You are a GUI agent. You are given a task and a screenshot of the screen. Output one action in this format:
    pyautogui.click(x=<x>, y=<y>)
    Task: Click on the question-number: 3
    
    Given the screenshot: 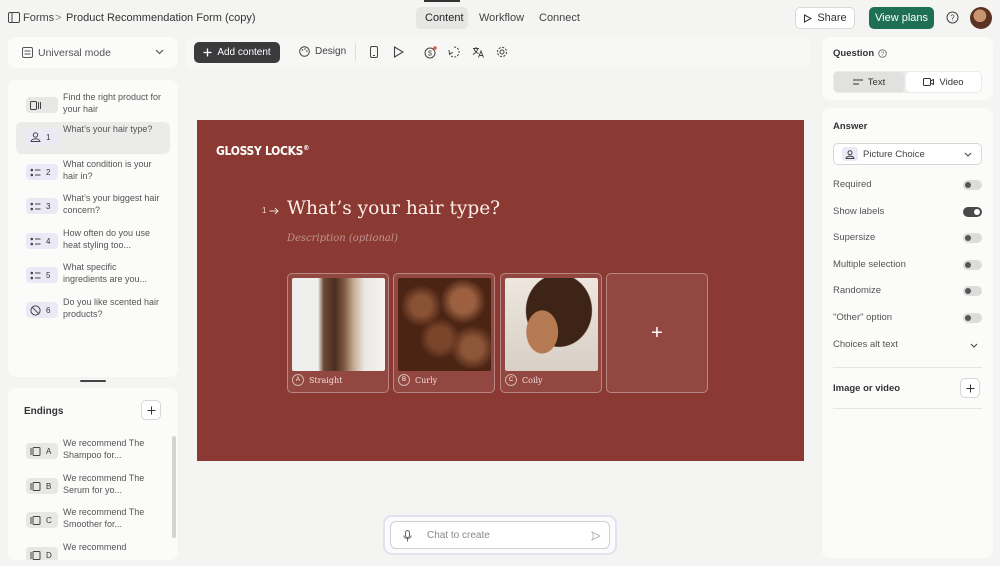 What is the action you would take?
    pyautogui.click(x=48, y=206)
    